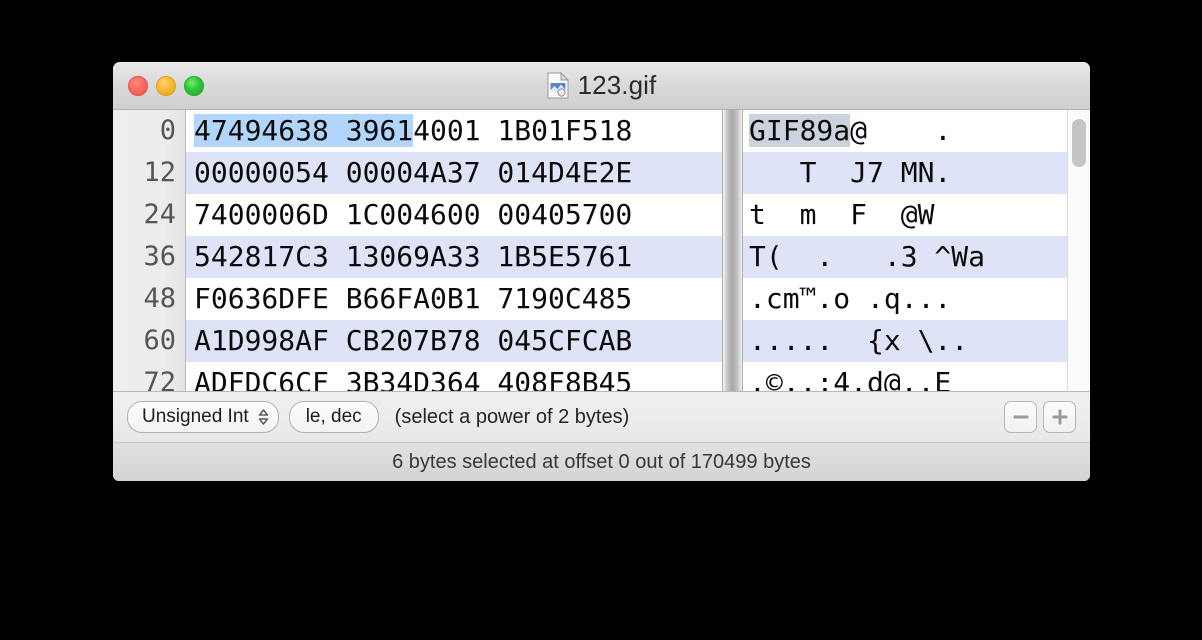 The image size is (1202, 640). I want to click on hex-bytes: F0636DFE B66FA0B1 7190C485, so click(413, 298).